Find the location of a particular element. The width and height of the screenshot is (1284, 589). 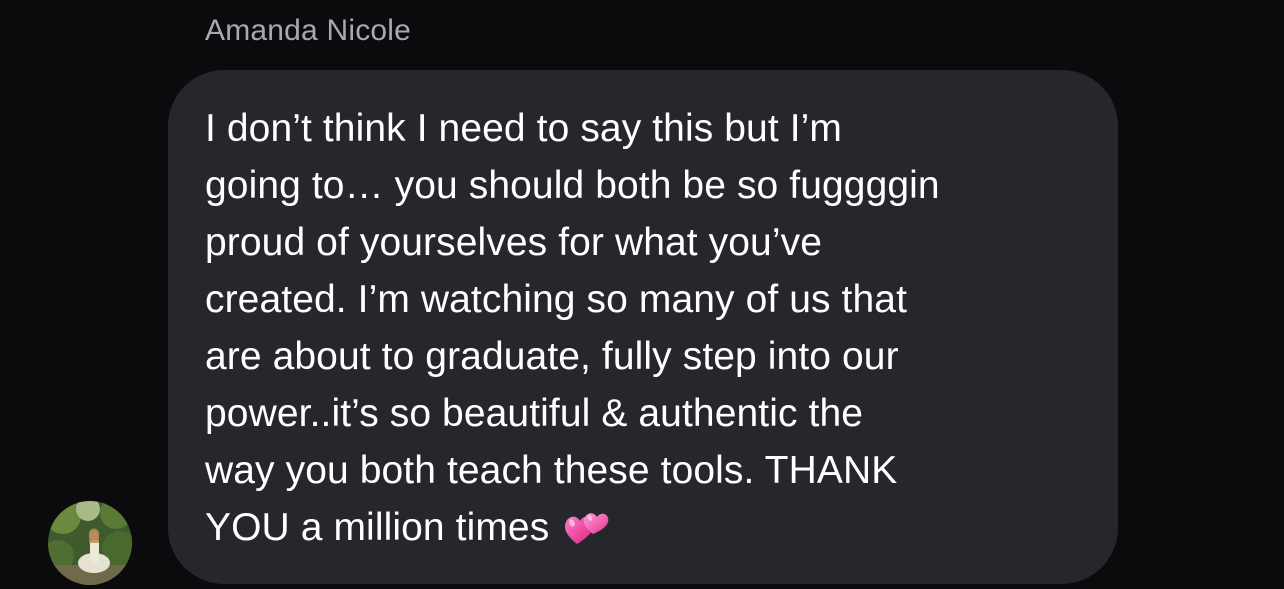

message-line: created. I’m watching so many of us that is located at coordinates (556, 299).